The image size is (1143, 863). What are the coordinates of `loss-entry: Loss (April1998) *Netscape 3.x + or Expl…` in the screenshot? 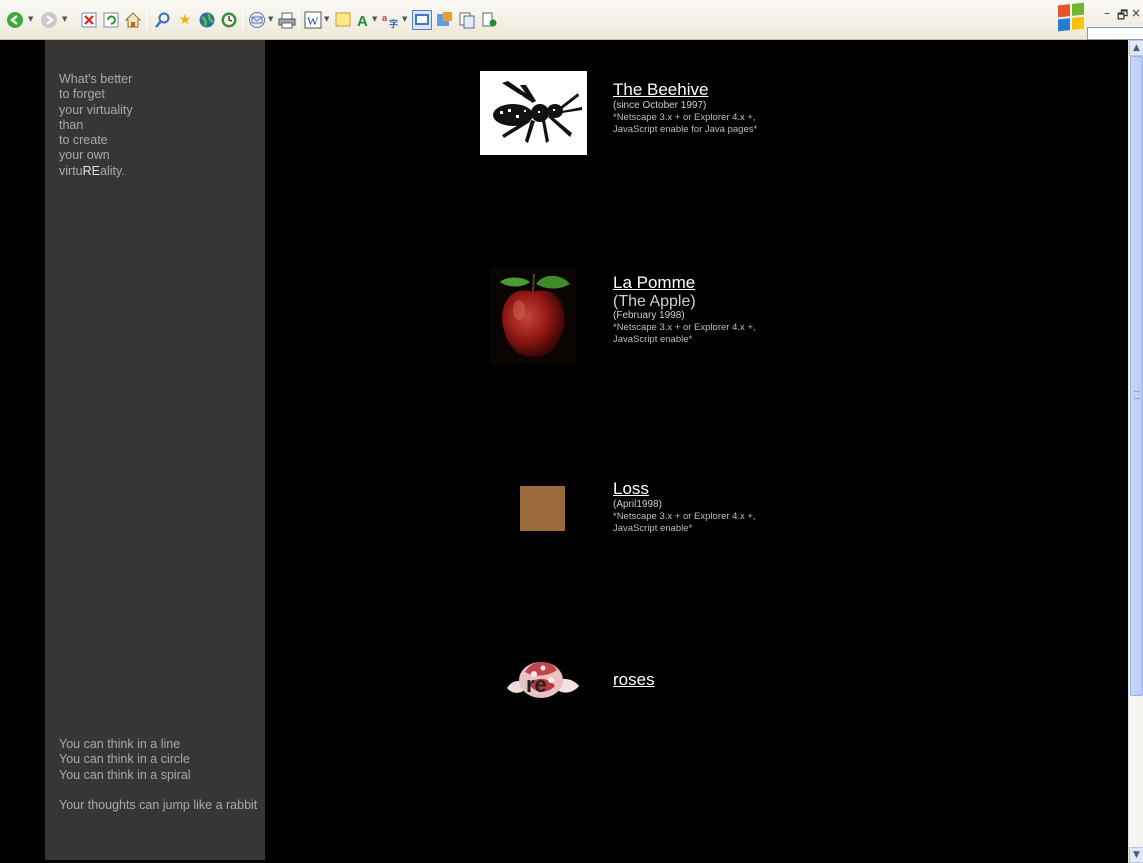 It's located at (684, 507).